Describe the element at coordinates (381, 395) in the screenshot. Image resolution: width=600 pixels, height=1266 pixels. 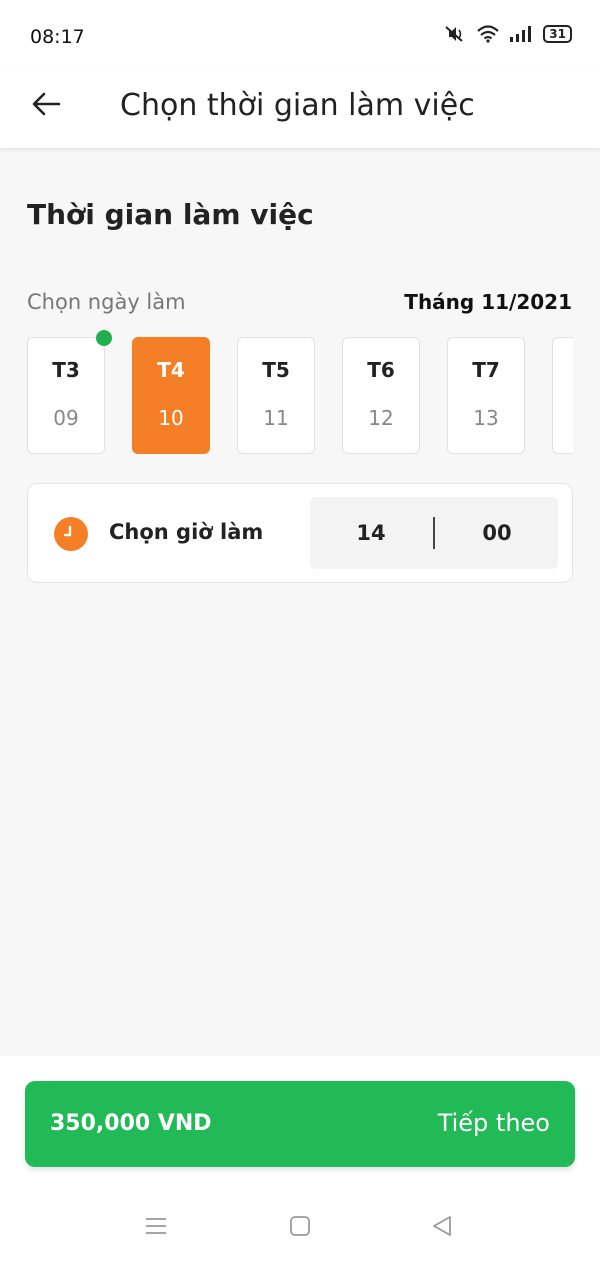
I see `day-card-t6: T6 12` at that location.